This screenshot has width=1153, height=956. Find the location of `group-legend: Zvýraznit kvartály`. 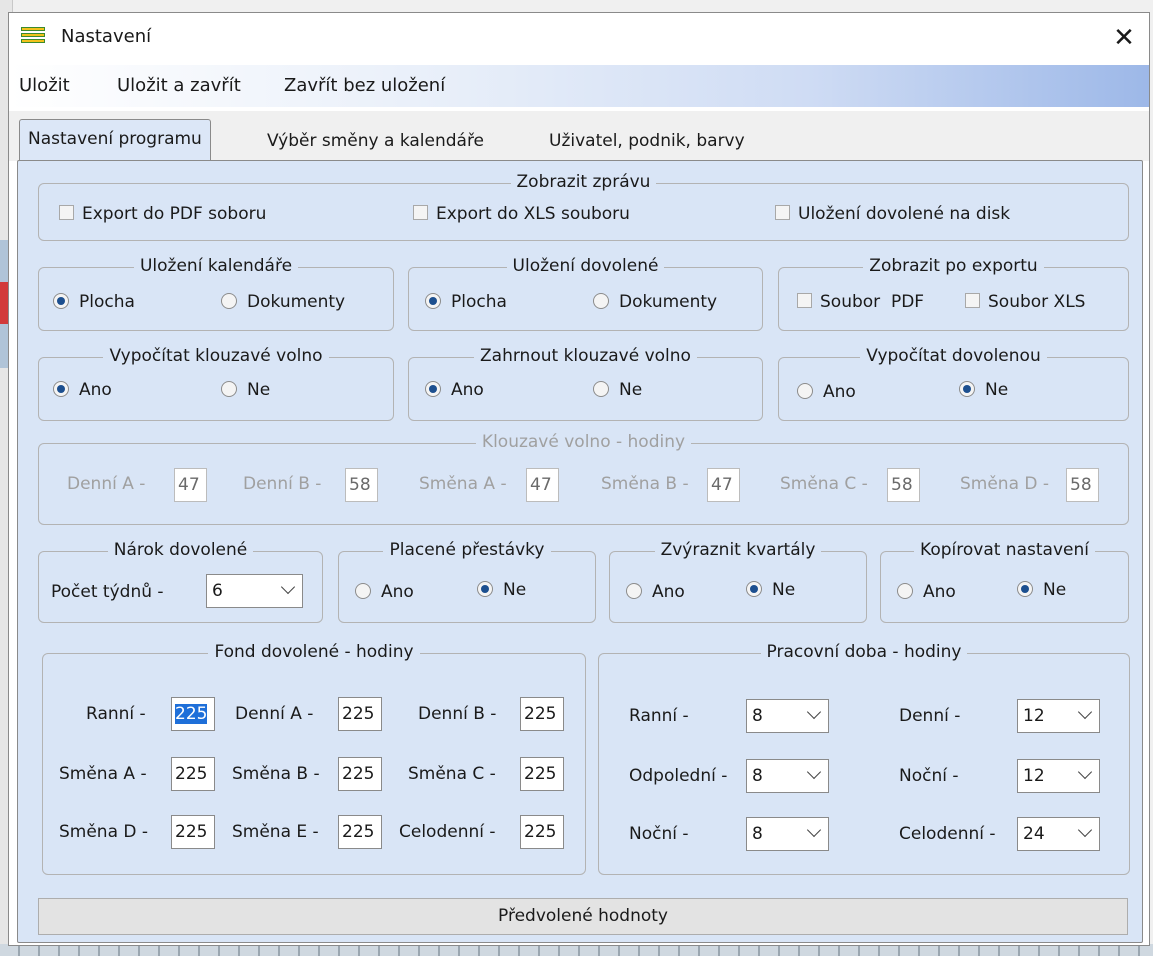

group-legend: Zvýraznit kvartály is located at coordinates (738, 550).